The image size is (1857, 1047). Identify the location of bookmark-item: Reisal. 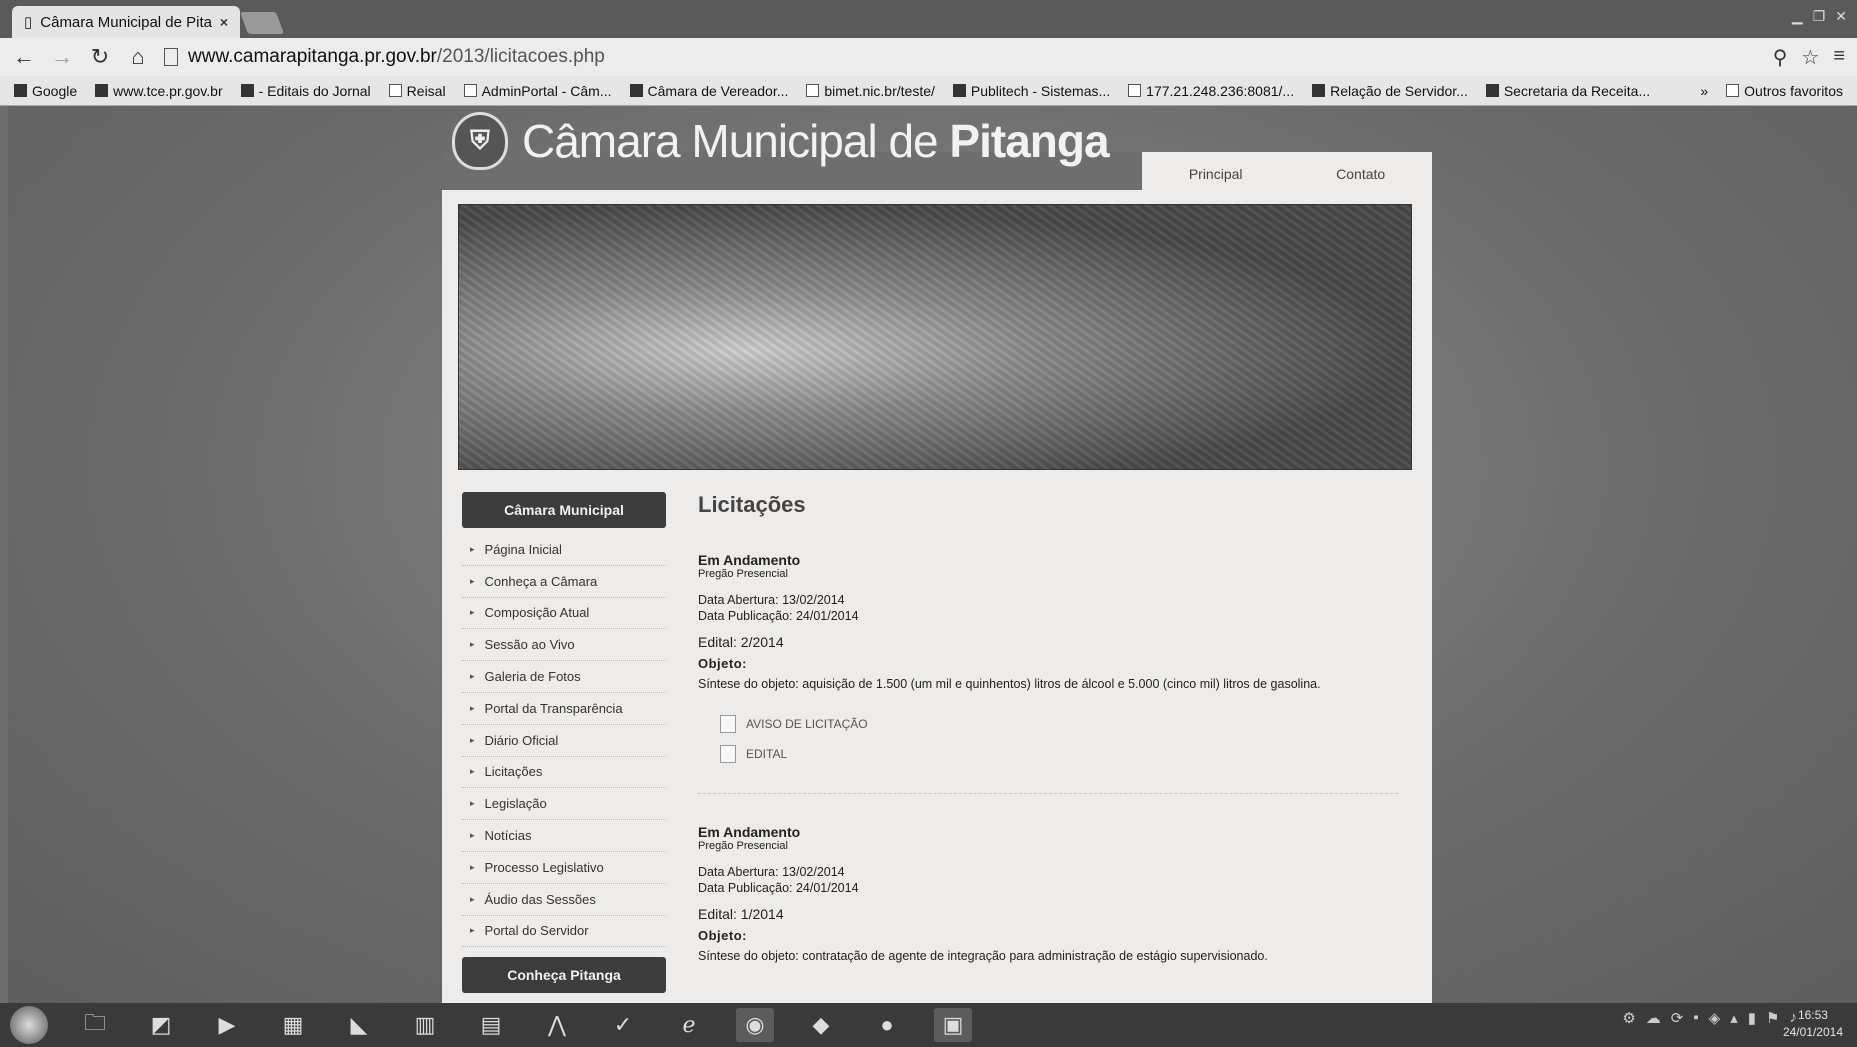
(417, 91).